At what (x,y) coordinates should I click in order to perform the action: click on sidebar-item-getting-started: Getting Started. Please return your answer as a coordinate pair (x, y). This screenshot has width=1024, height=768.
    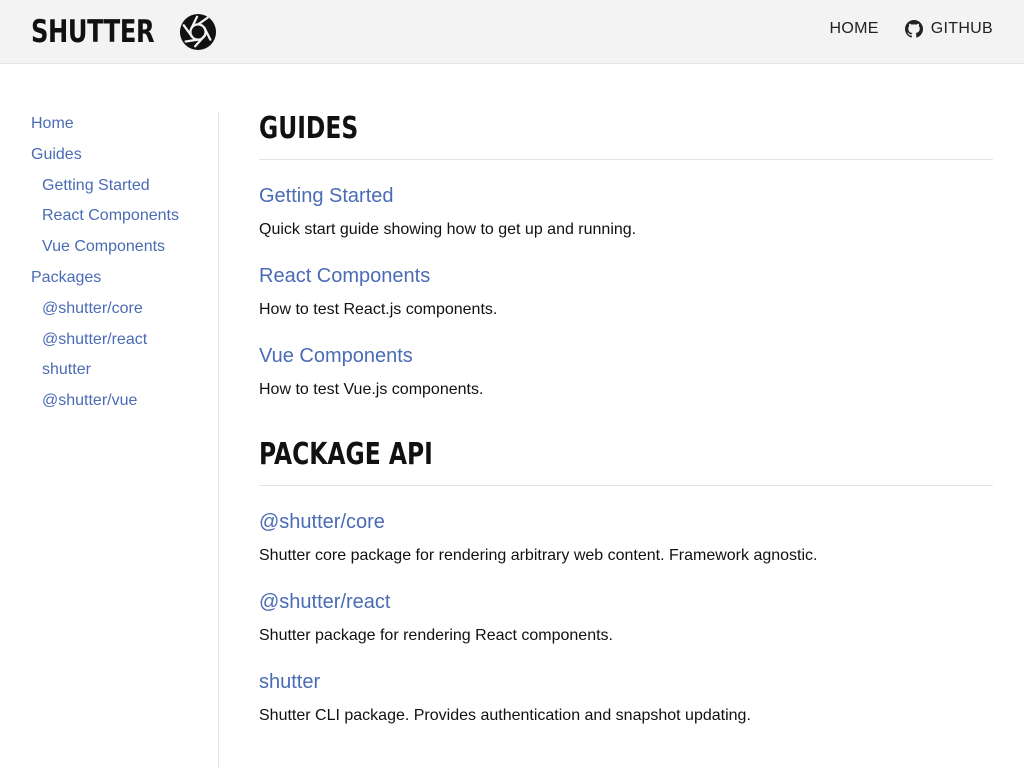
    Looking at the image, I should click on (124, 186).